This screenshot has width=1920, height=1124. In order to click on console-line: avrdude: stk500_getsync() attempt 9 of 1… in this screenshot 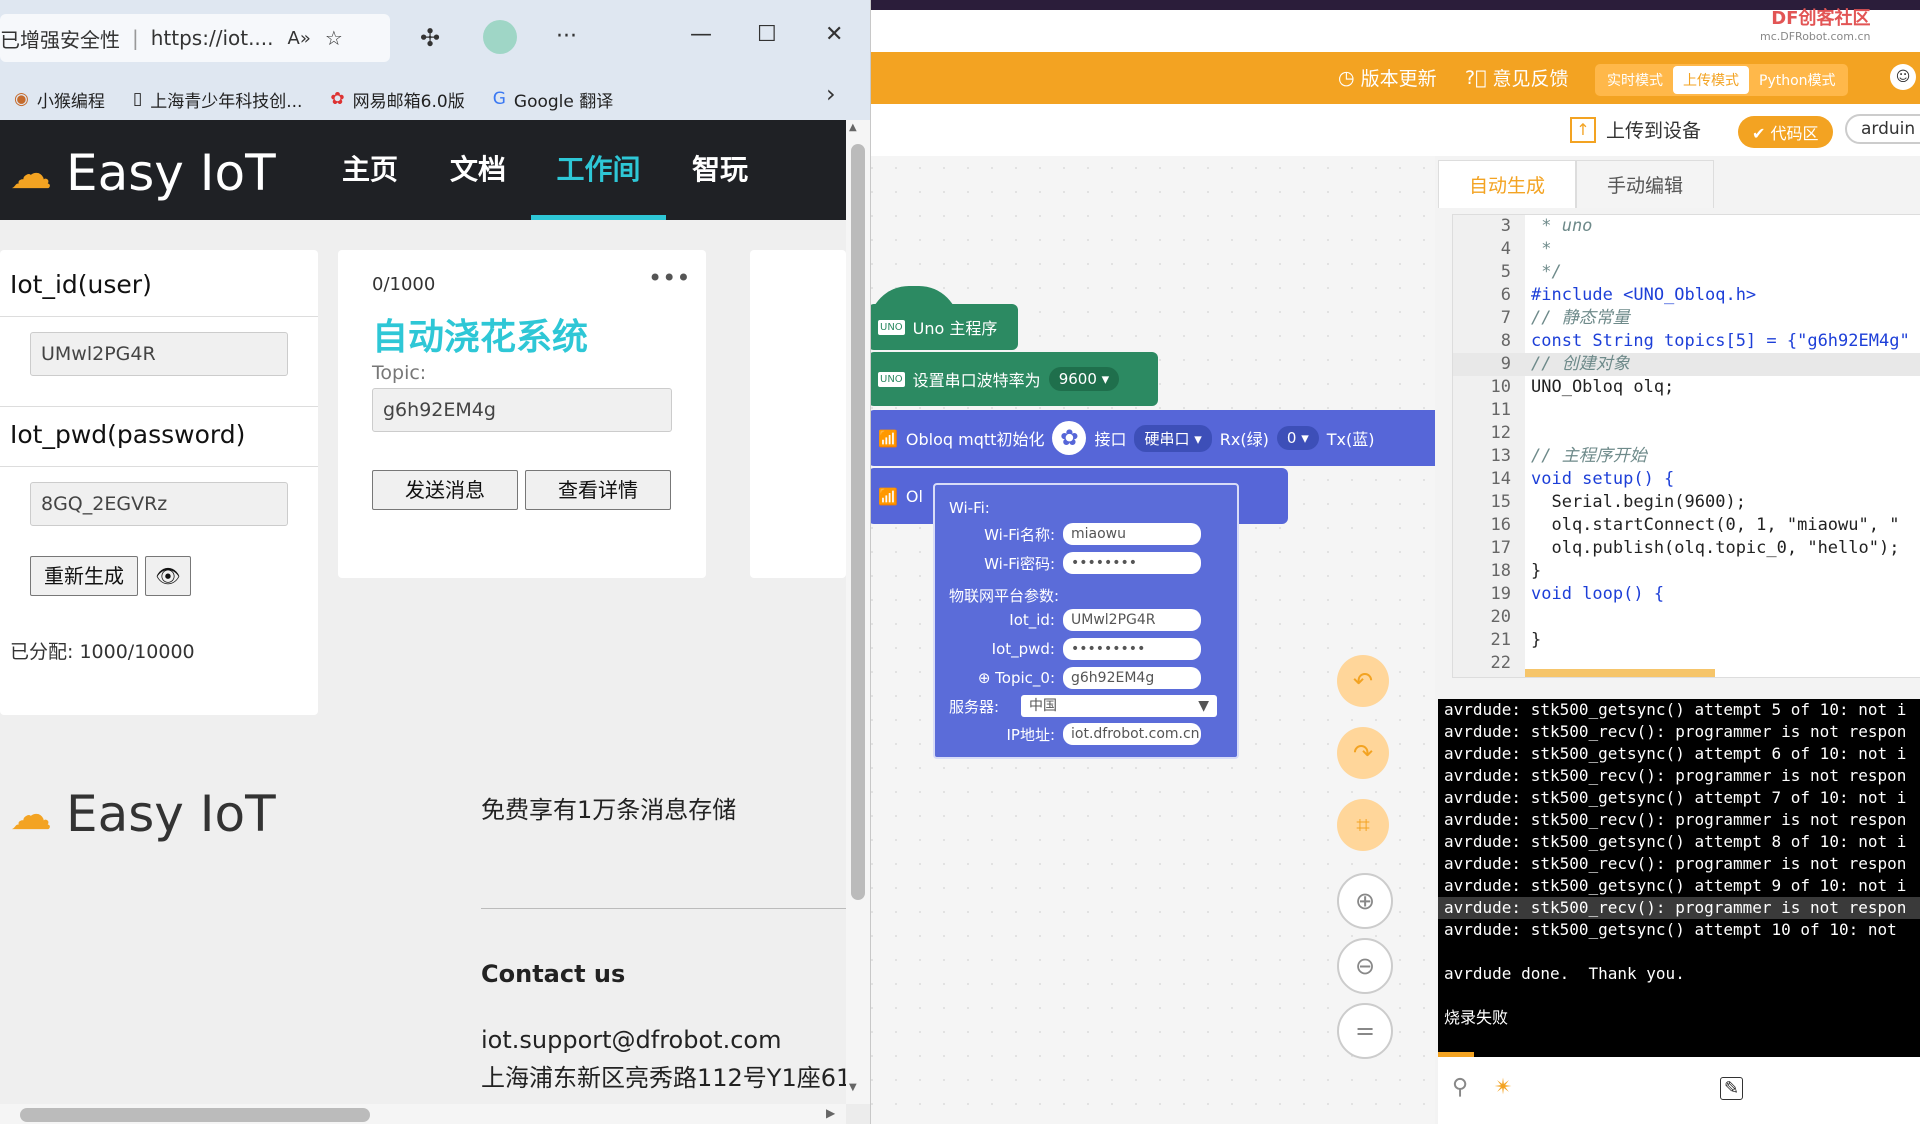, I will do `click(1675, 885)`.